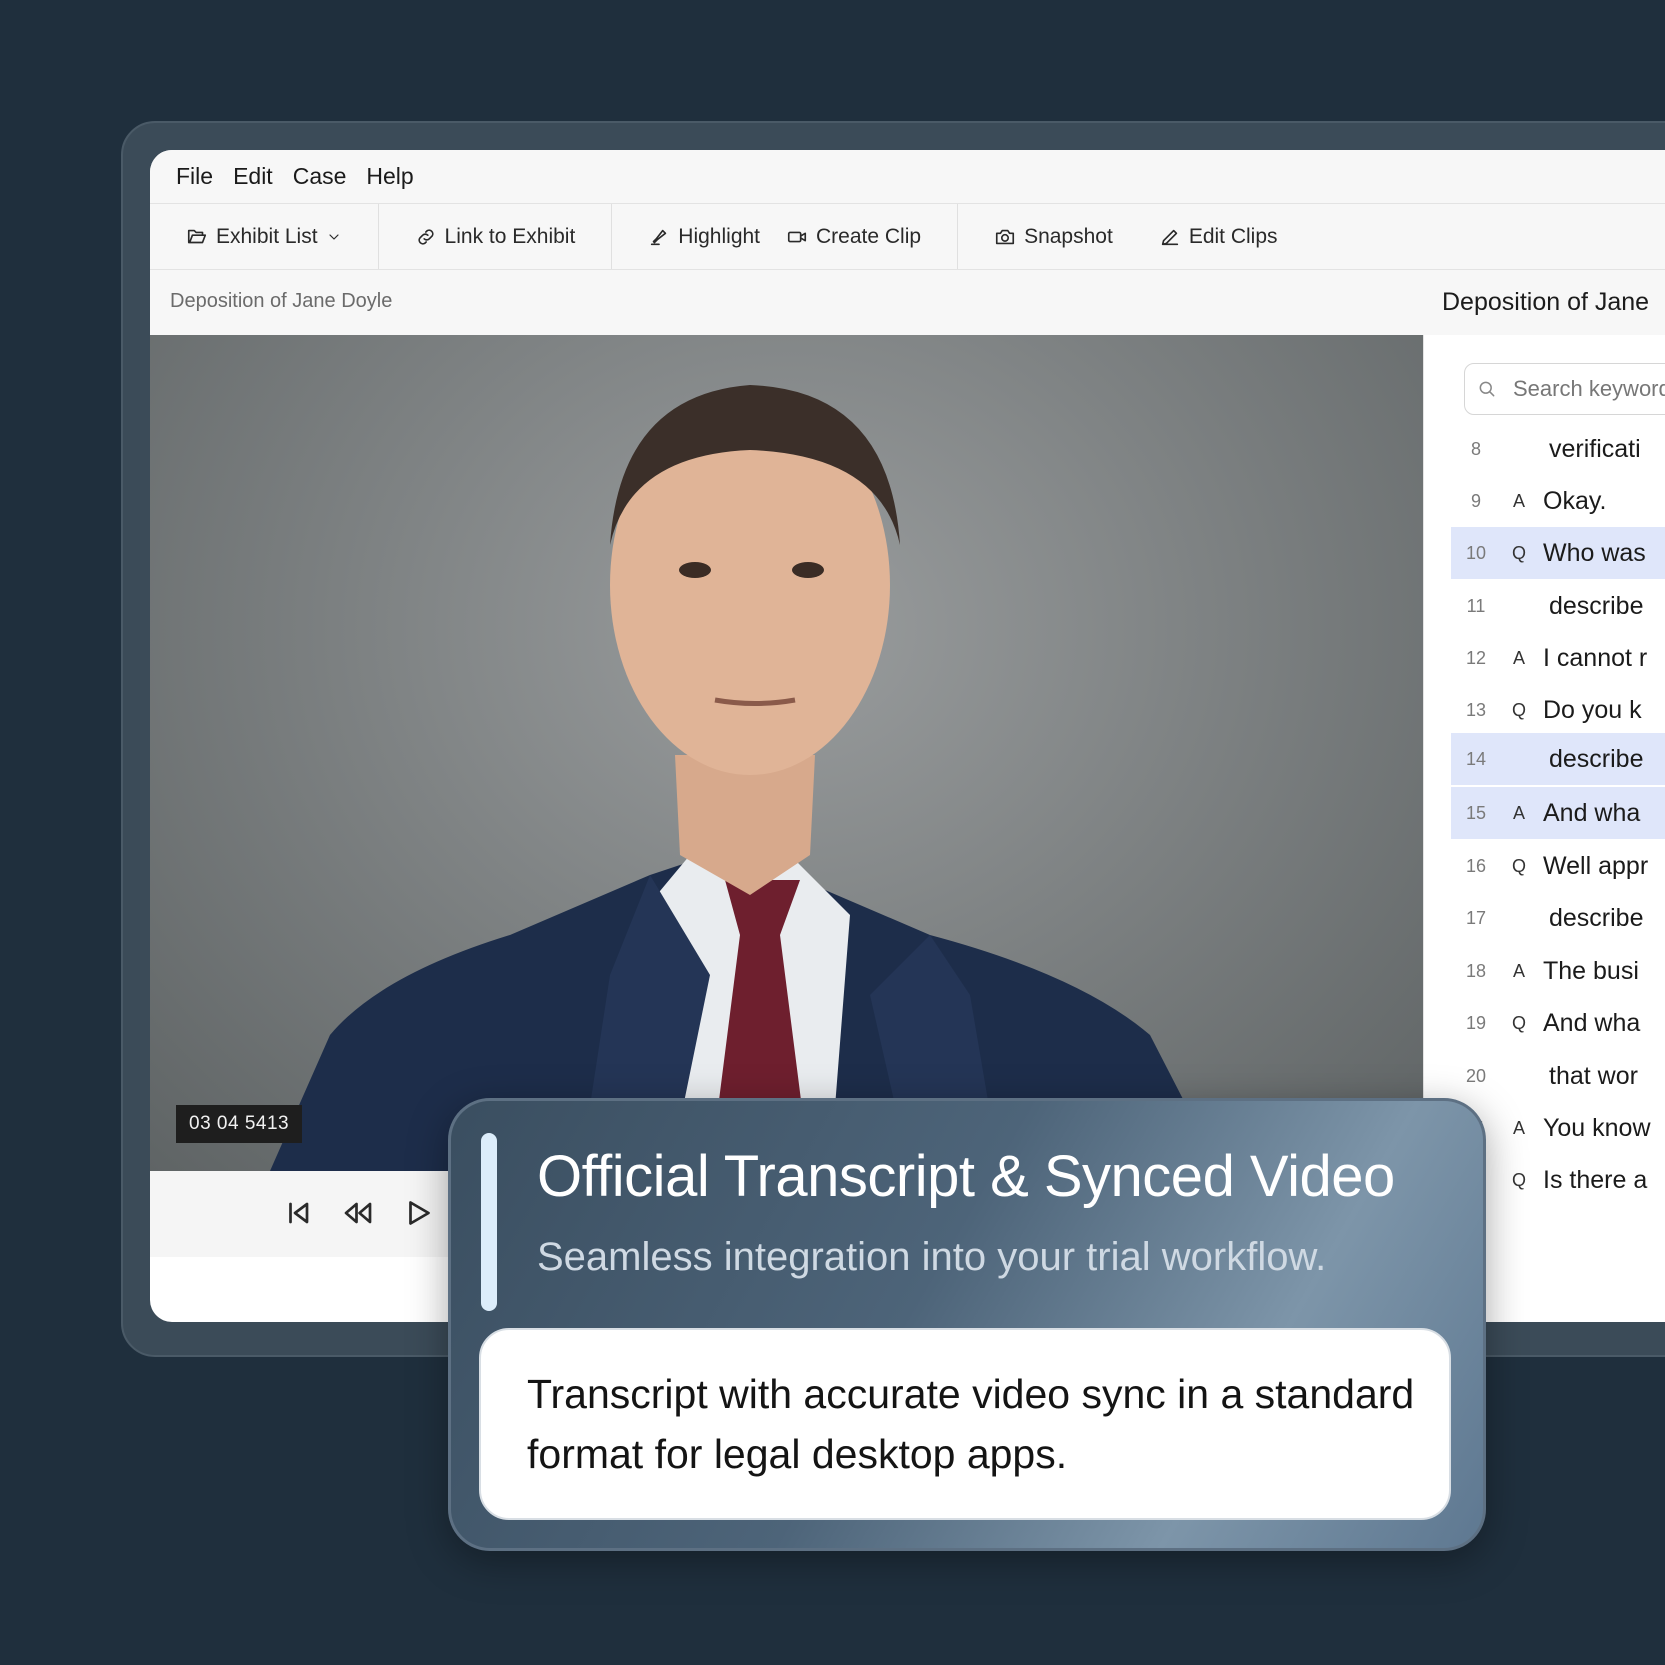 This screenshot has height=1665, width=1665. I want to click on transcript-line: 19 Q And wha, so click(1558, 1023).